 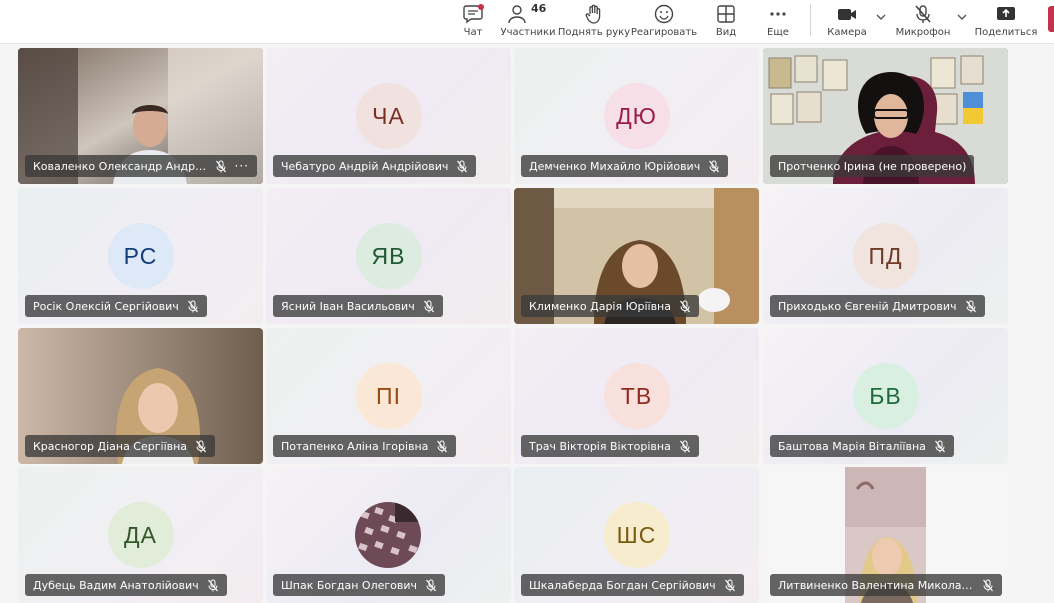 I want to click on participant-tile-yasnyi: ЯВ Ясний Іван Васильович, so click(x=388, y=256).